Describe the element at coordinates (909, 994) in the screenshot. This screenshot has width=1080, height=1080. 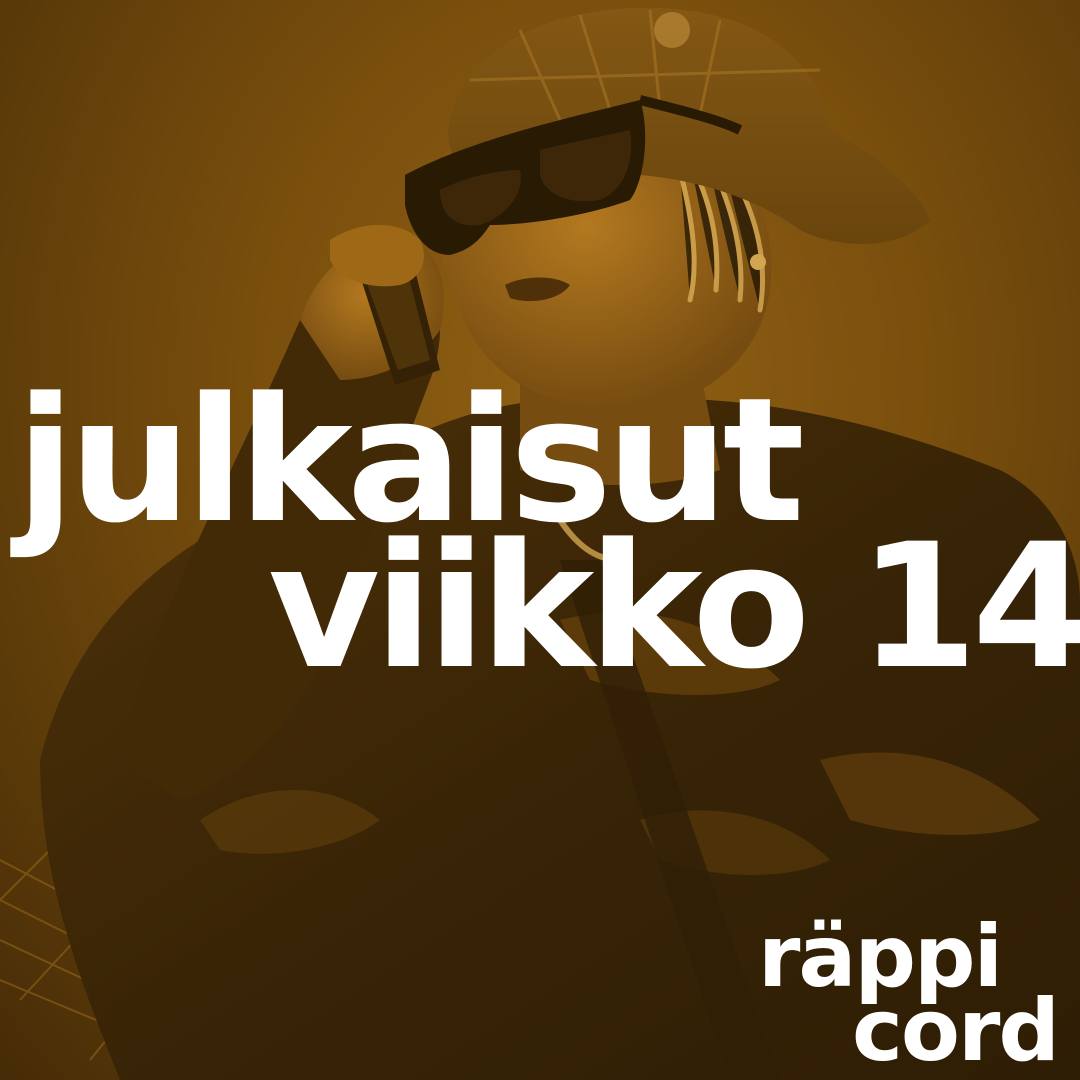
I see `brand-logo: räppi cord` at that location.